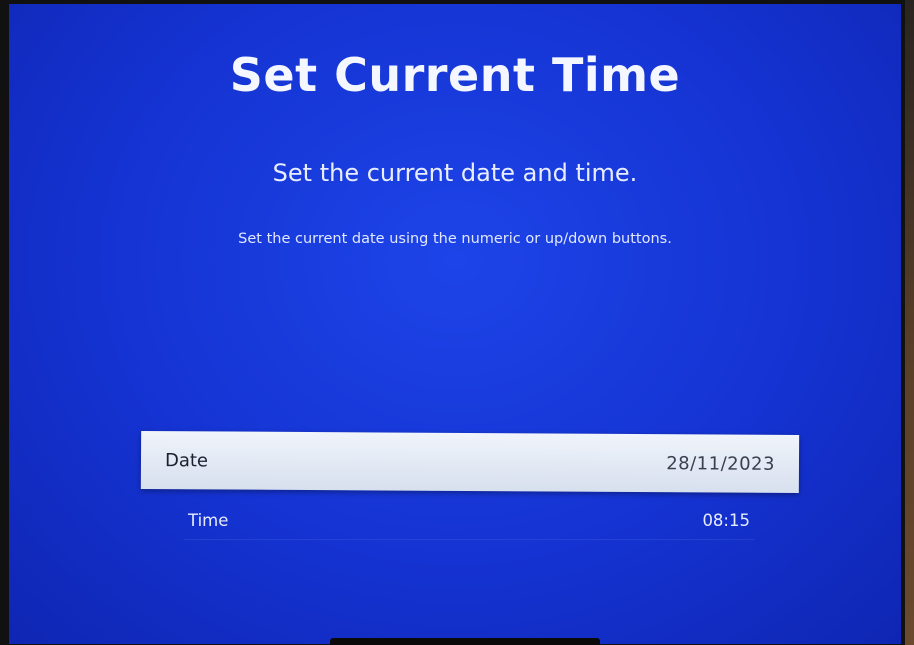 The width and height of the screenshot is (914, 645). Describe the element at coordinates (721, 463) in the screenshot. I see `date-value: 28/11/2023` at that location.